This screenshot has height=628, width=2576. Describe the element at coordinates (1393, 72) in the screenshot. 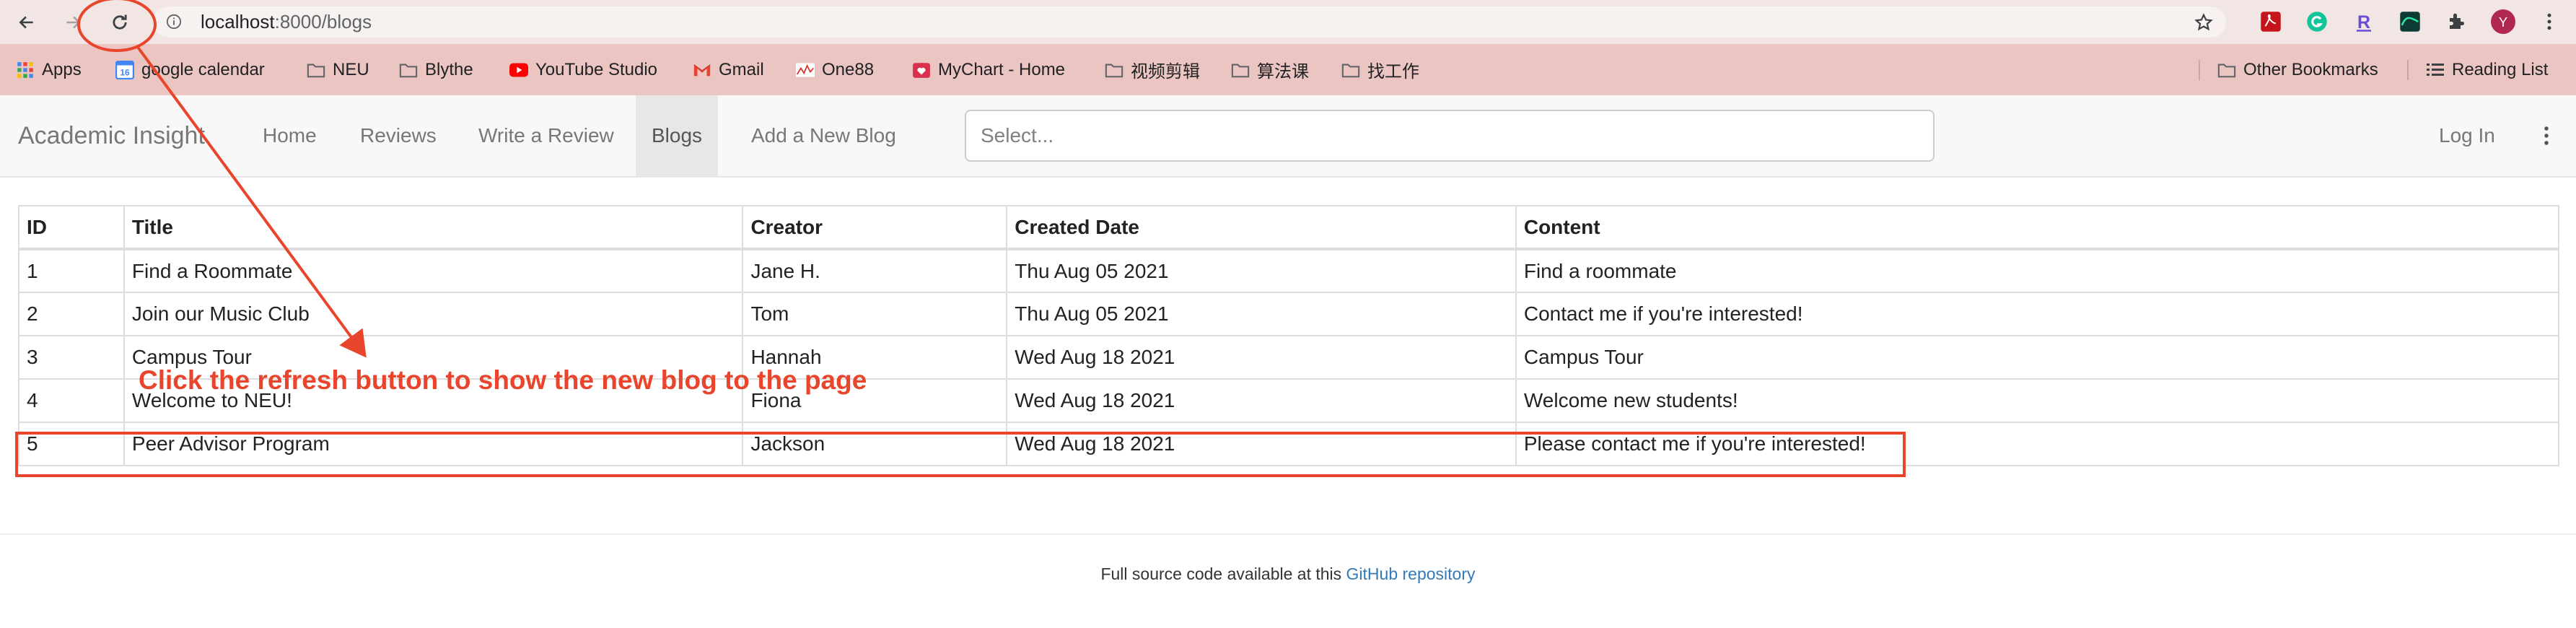

I see `bookmark-label: 找工作` at that location.